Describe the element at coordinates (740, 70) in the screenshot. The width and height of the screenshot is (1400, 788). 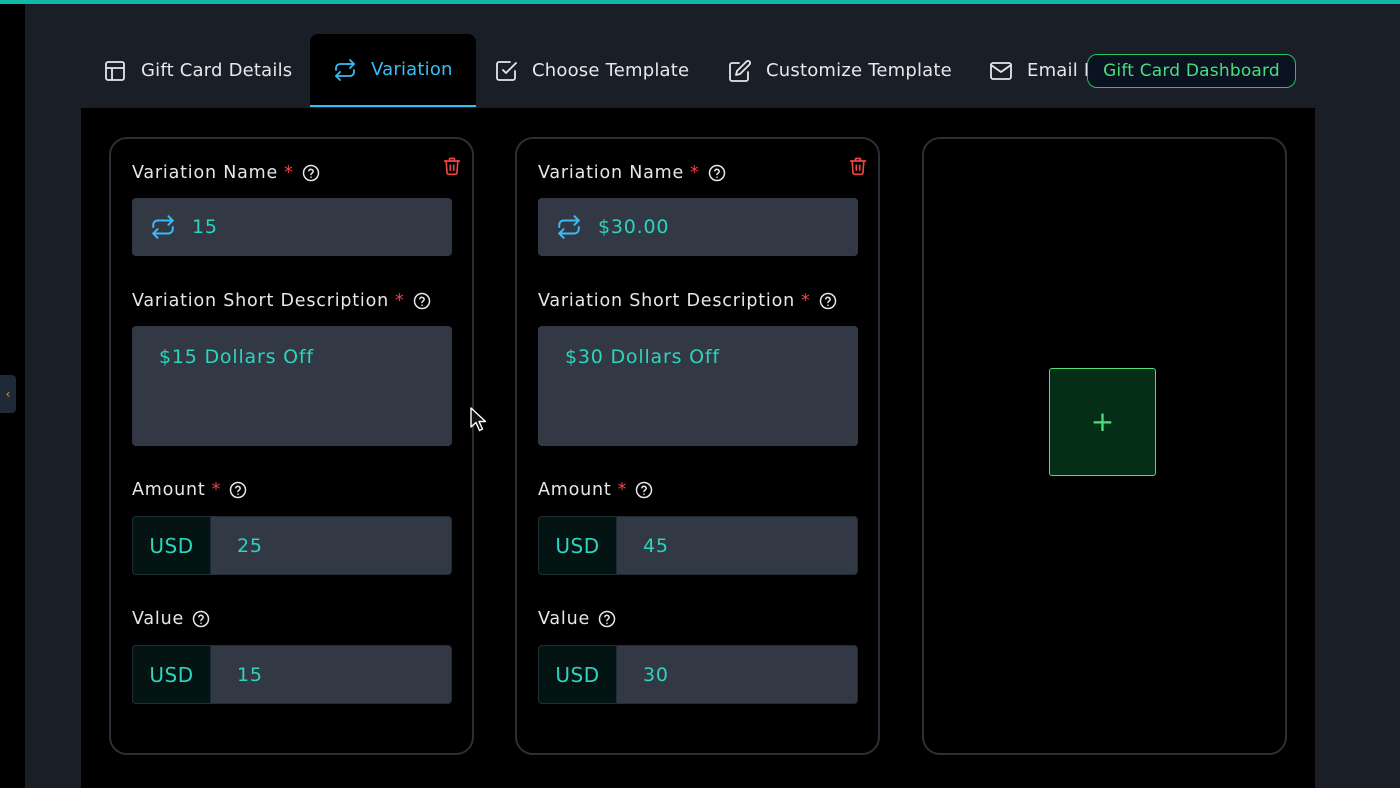
I see `edit-icon` at that location.